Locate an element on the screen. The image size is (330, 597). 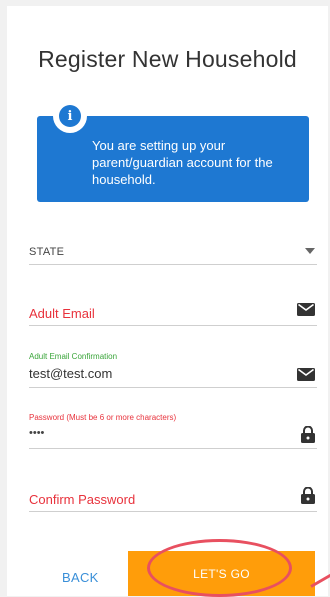
confirm-password-label: Confirm Password is located at coordinates (82, 499).